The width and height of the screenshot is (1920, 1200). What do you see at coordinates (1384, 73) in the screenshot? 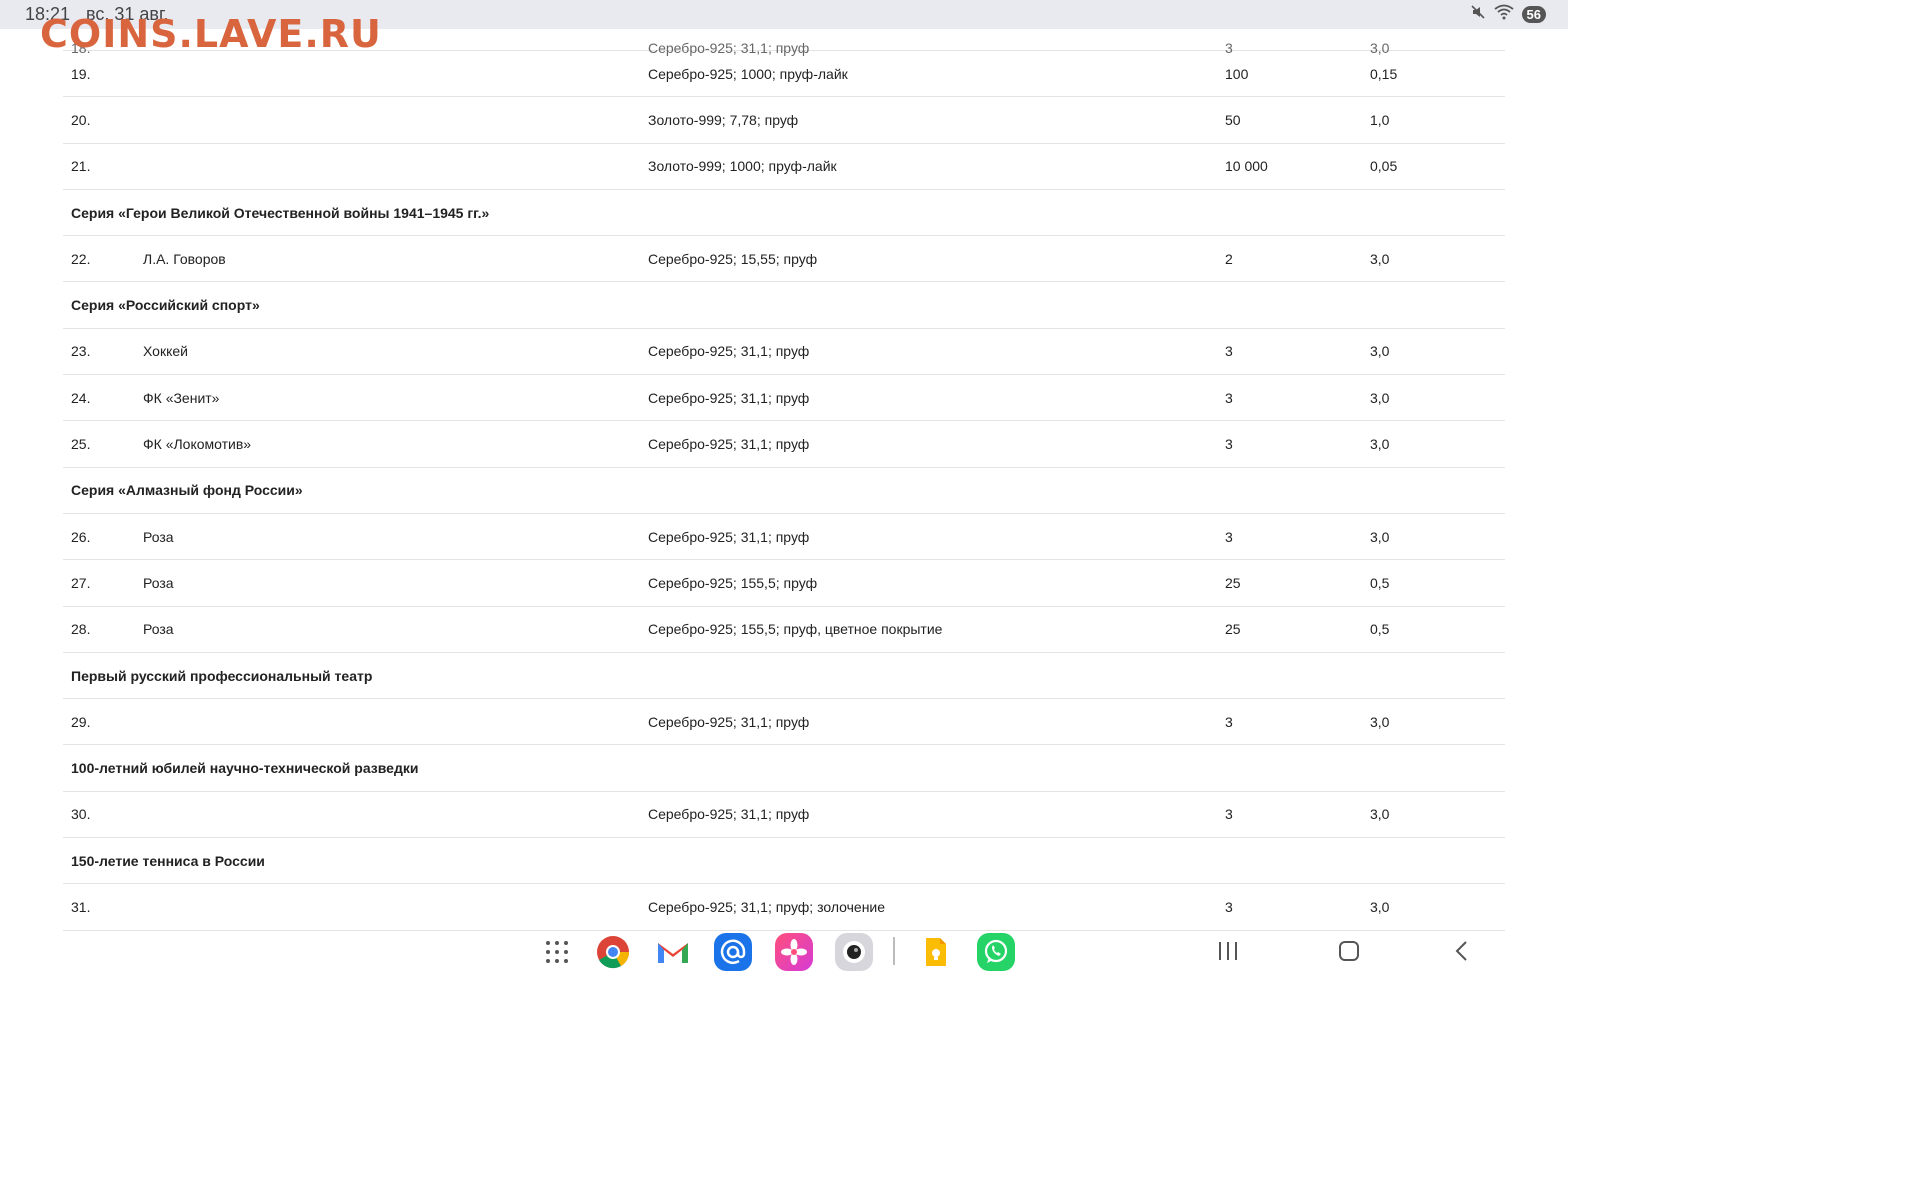
I see `row-value: 0,15` at bounding box center [1384, 73].